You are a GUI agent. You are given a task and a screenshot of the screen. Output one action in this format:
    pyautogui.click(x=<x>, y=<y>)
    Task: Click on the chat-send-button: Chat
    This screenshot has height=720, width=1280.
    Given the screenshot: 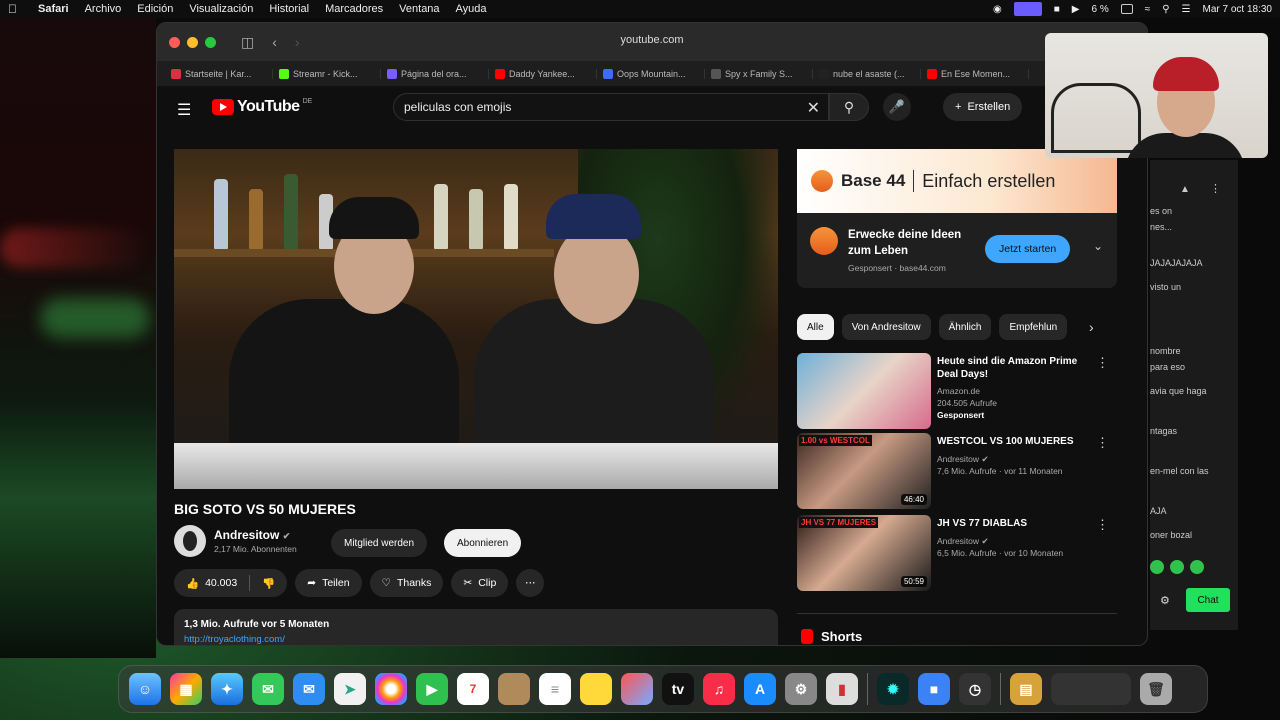 What is the action you would take?
    pyautogui.click(x=1208, y=600)
    